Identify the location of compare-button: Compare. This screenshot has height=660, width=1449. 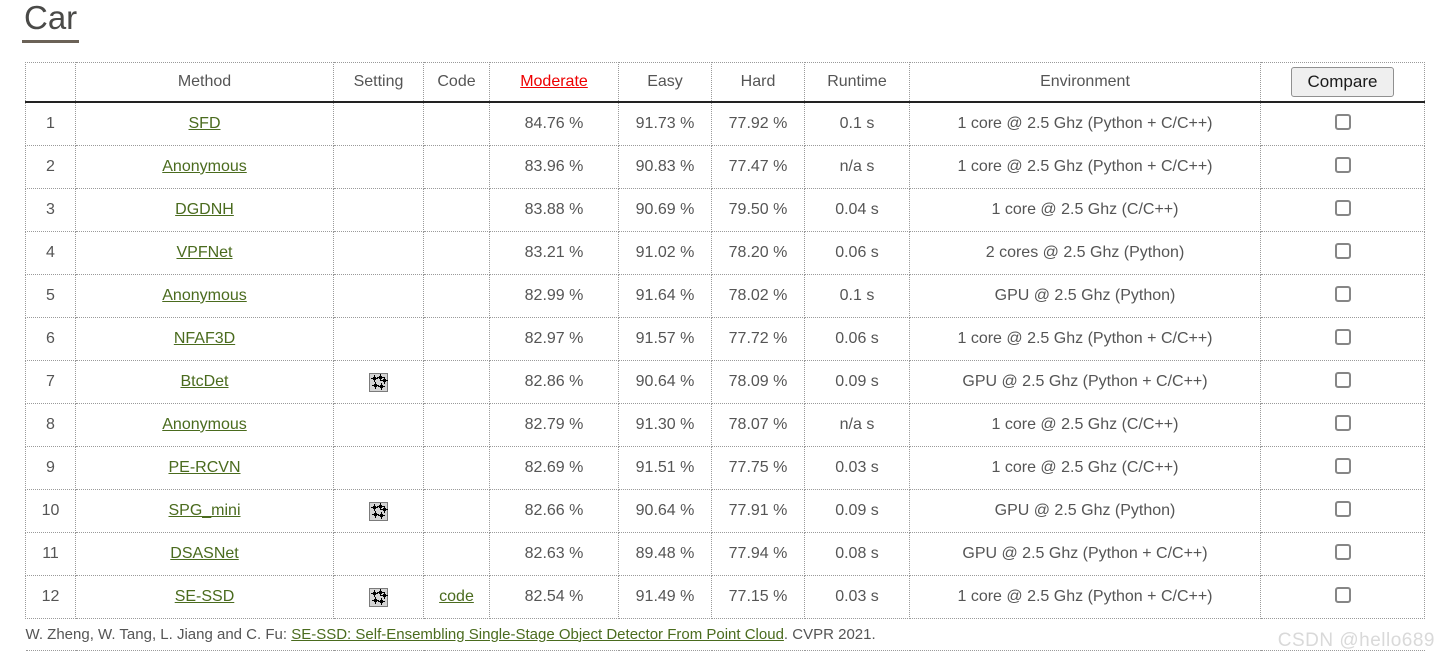
(1342, 82).